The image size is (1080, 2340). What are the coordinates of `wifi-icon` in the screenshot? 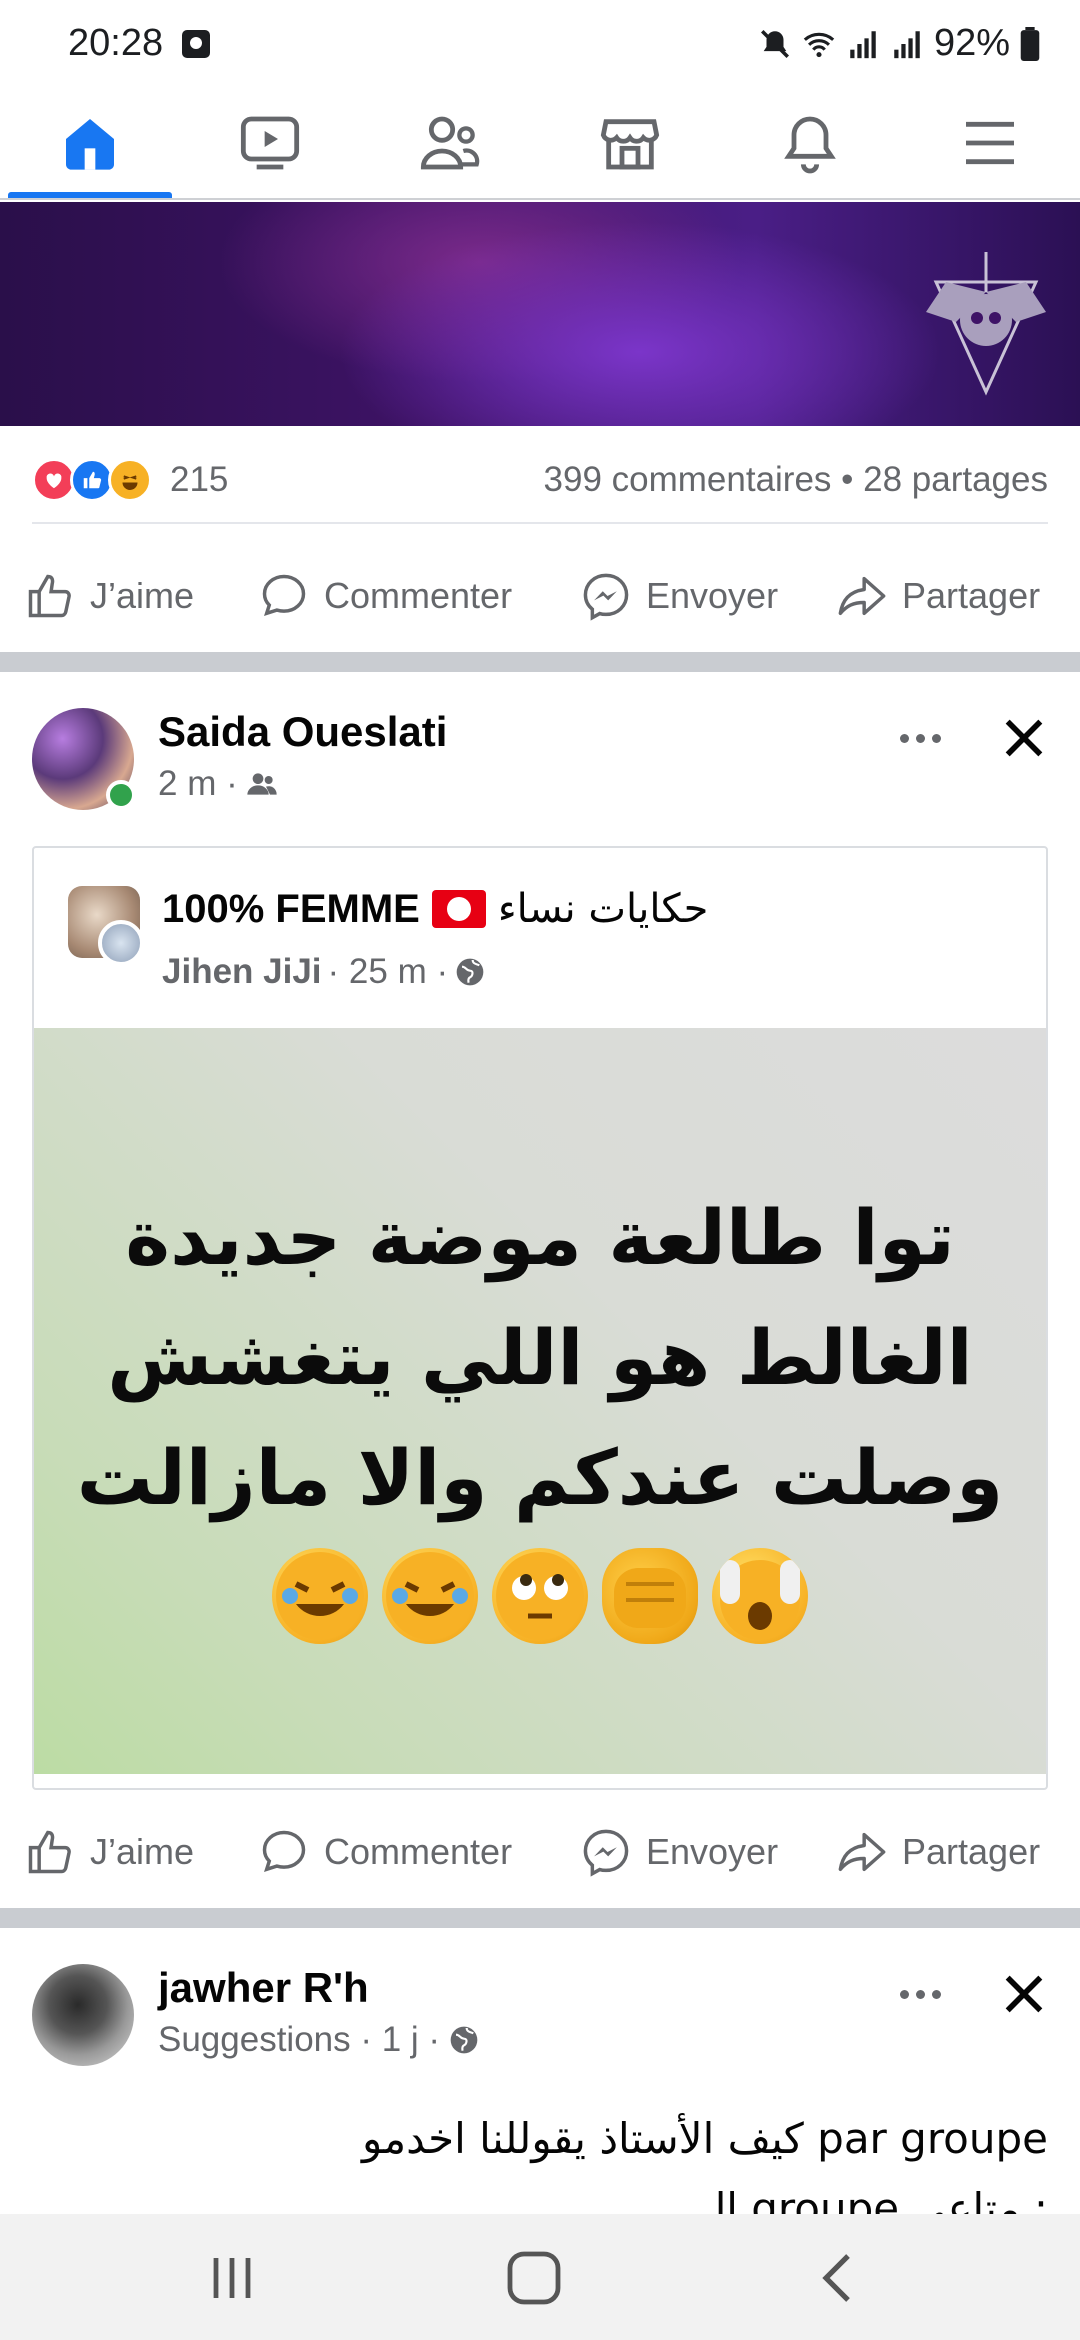 It's located at (819, 44).